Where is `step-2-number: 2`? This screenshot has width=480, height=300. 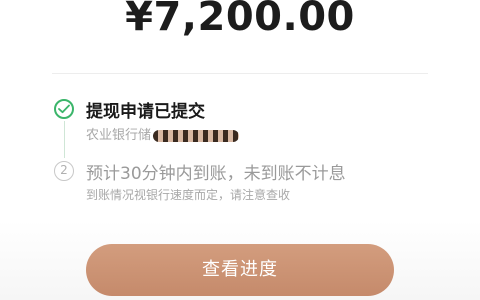 step-2-number: 2 is located at coordinates (64, 171).